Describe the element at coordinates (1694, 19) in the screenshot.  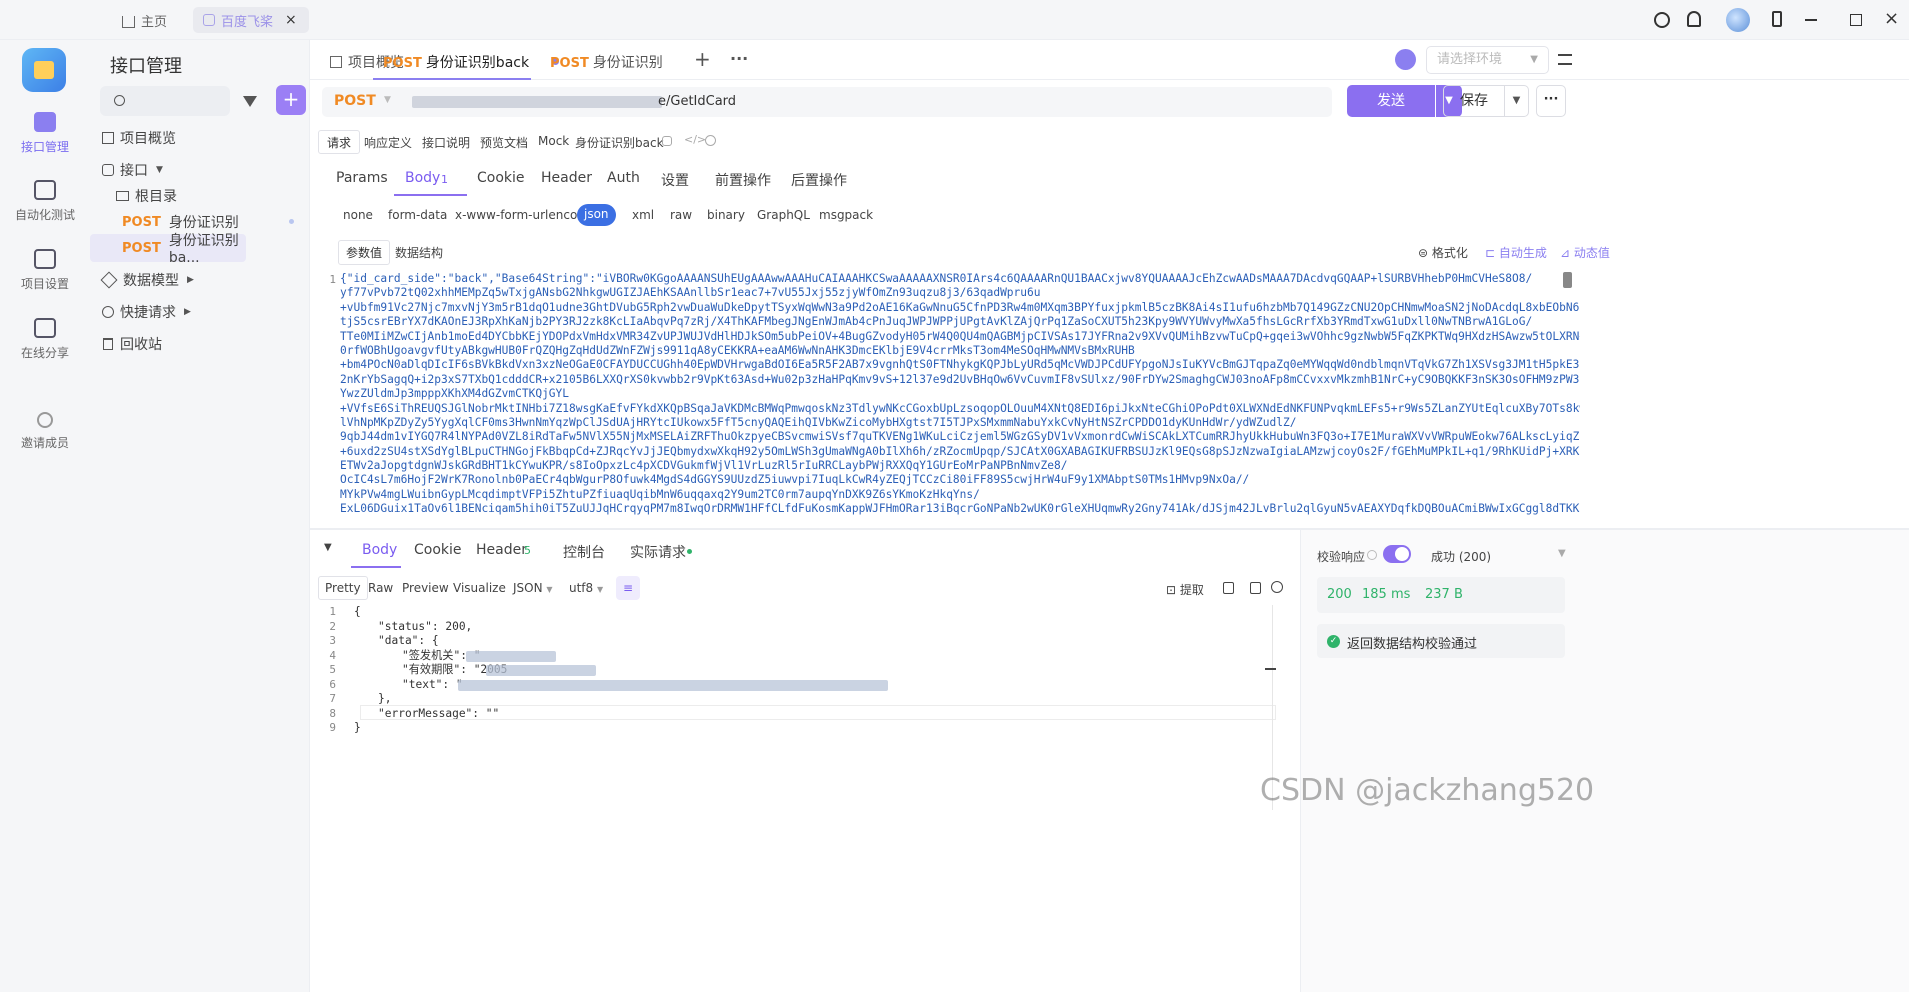
I see `bell-icon` at that location.